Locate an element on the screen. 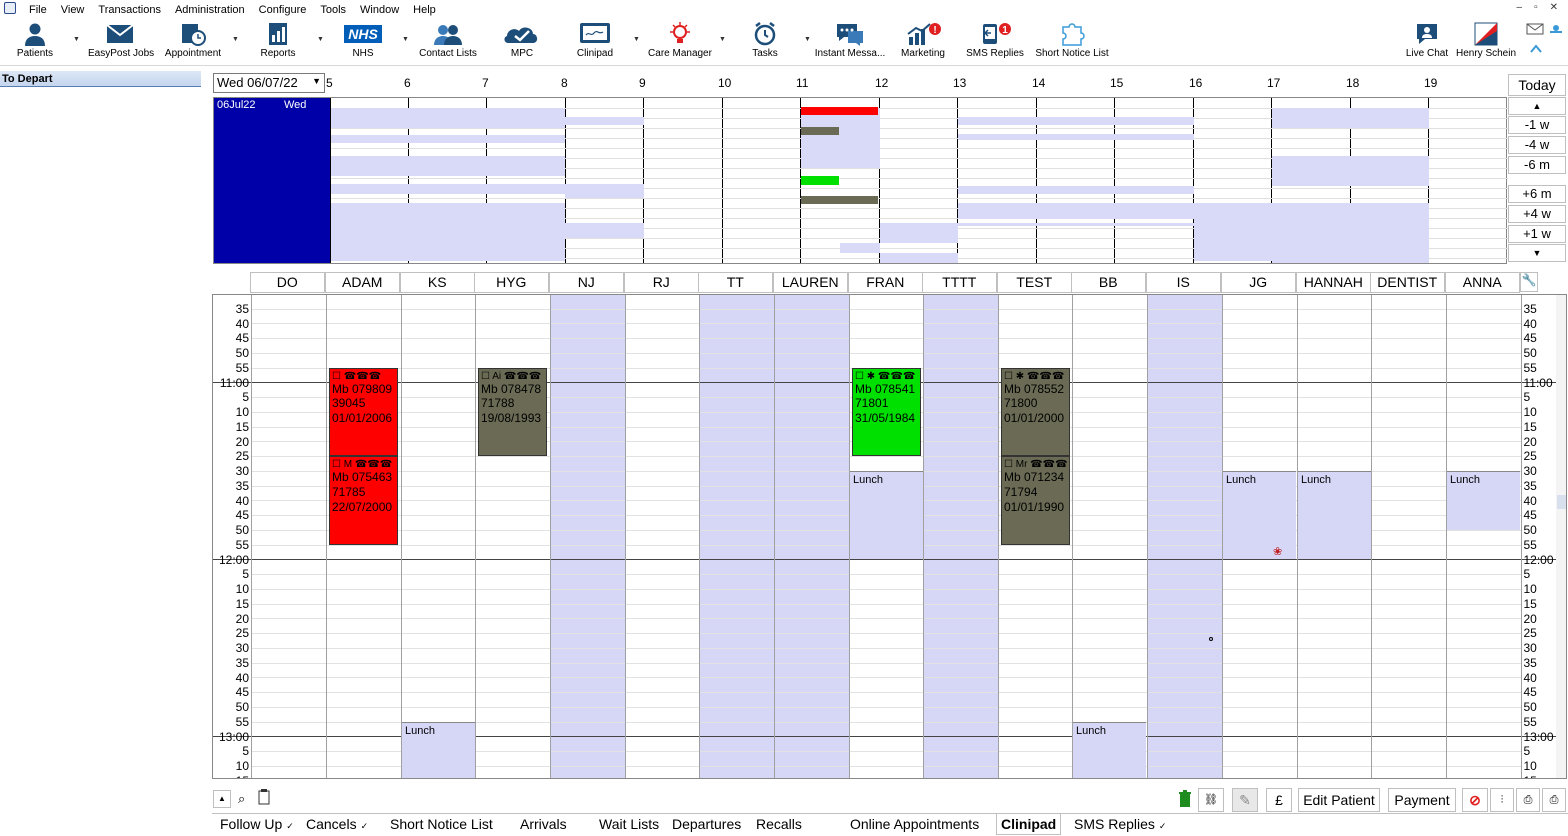 The image size is (1568, 836). patients-dropdown-icon: ▼ is located at coordinates (76, 39).